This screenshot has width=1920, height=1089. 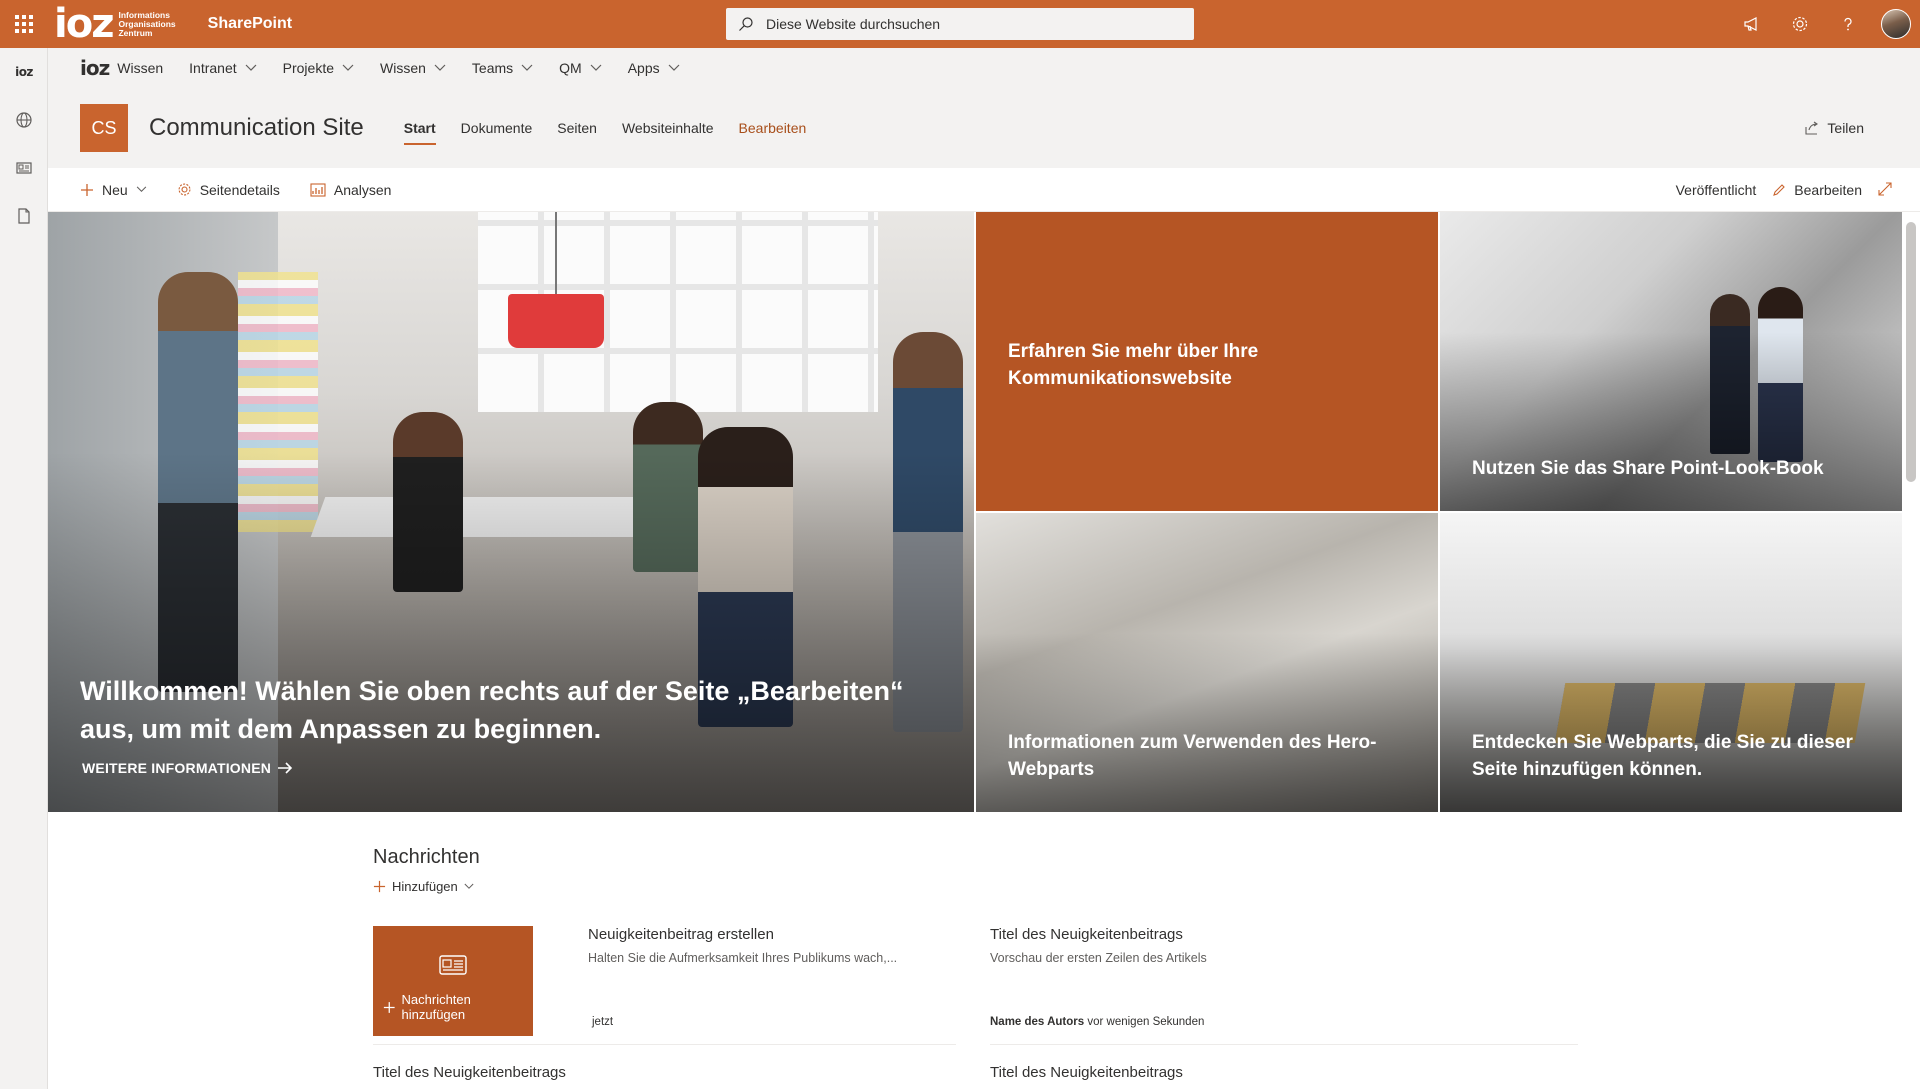 What do you see at coordinates (413, 68) in the screenshot?
I see `hub-item-wissen: Wissen` at bounding box center [413, 68].